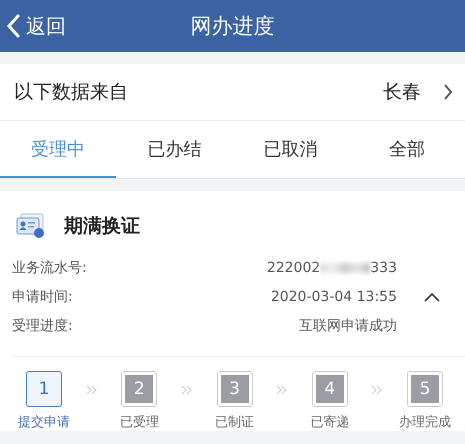  Describe the element at coordinates (425, 422) in the screenshot. I see `step-label: 办理完成` at that location.